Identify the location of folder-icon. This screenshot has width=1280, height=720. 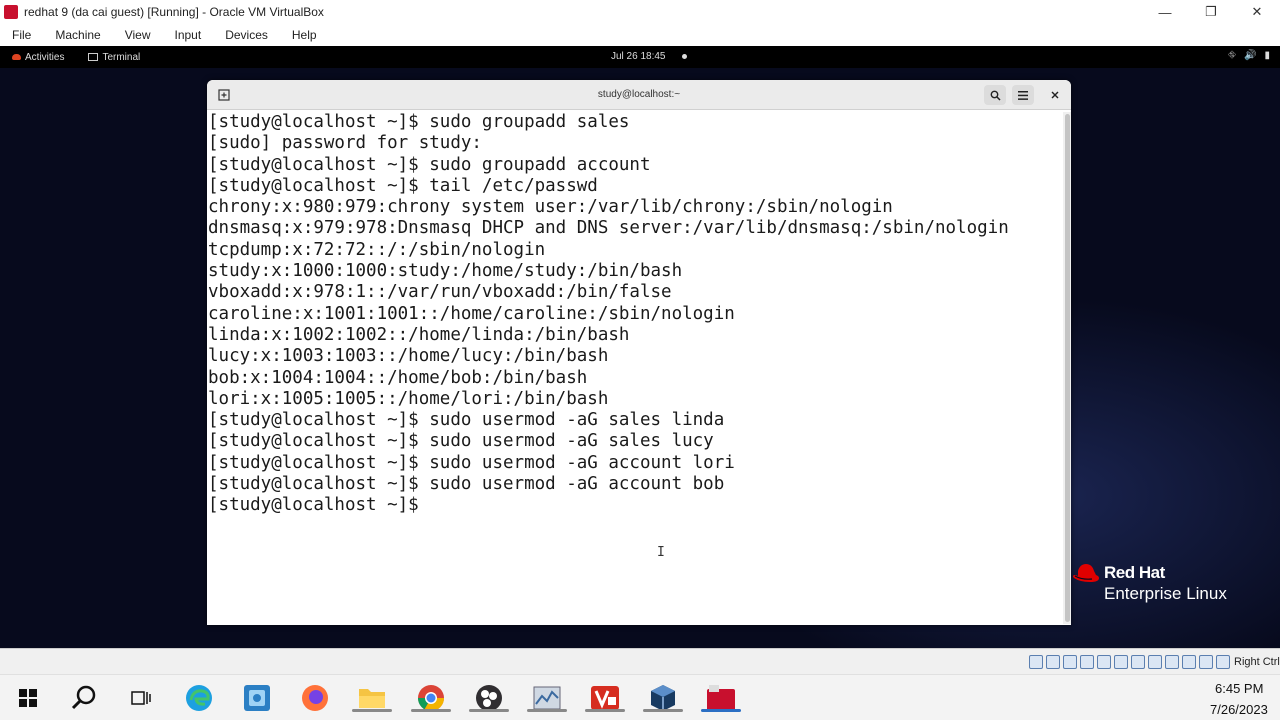
(372, 698).